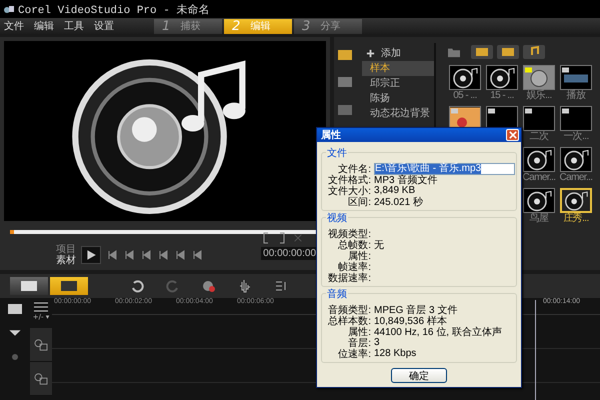 The height and width of the screenshot is (400, 600). I want to click on property-label: 数据速率:, so click(349, 278).